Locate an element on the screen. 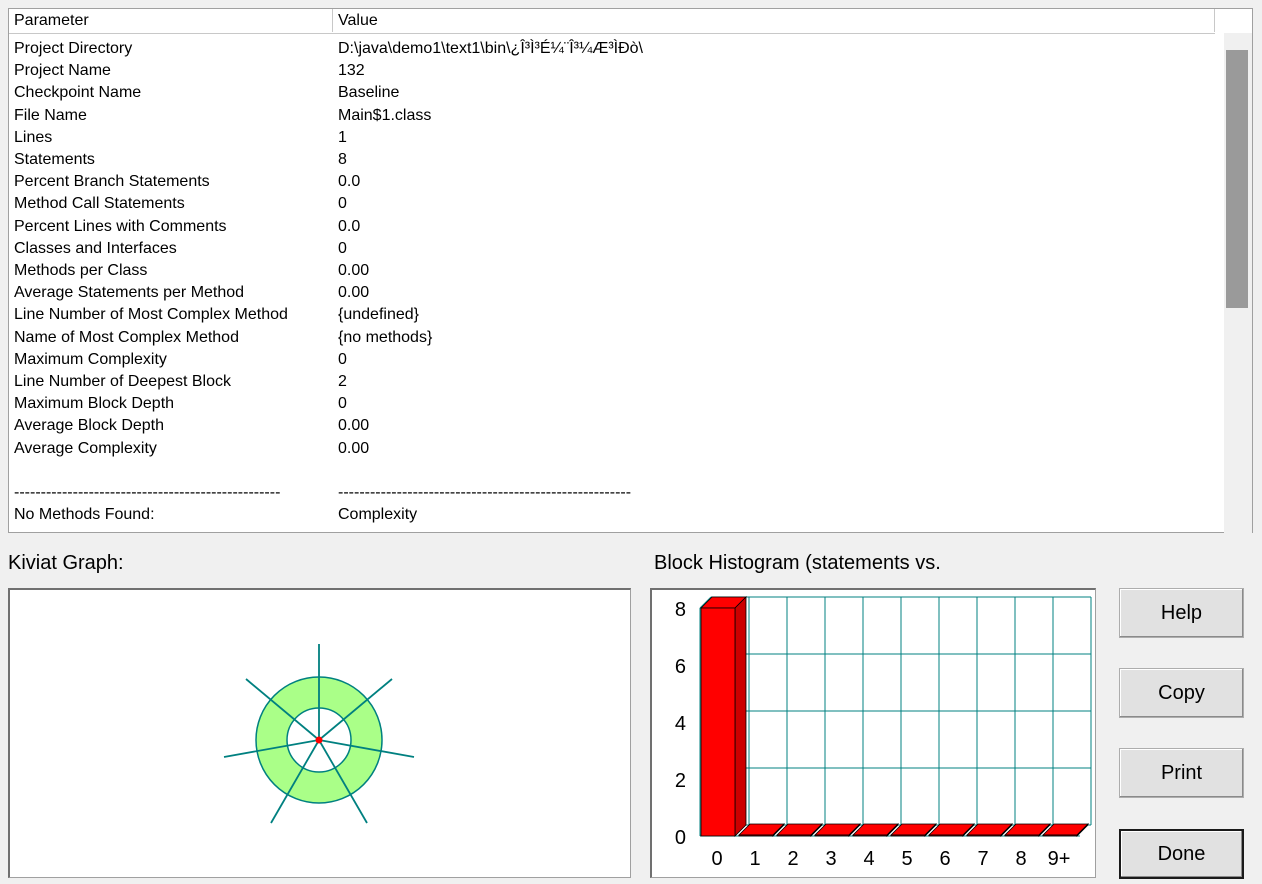 The image size is (1262, 884). column-header-value: Value is located at coordinates (774, 20).